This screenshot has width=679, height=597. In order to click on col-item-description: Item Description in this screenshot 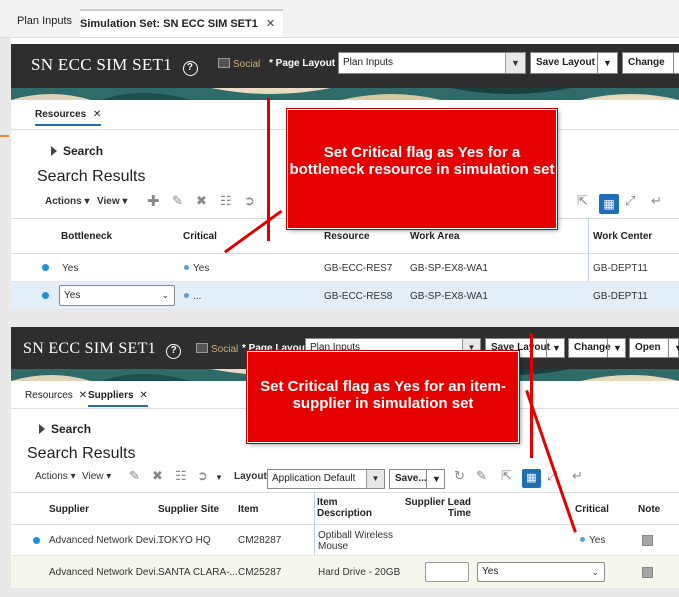, I will do `click(352, 508)`.